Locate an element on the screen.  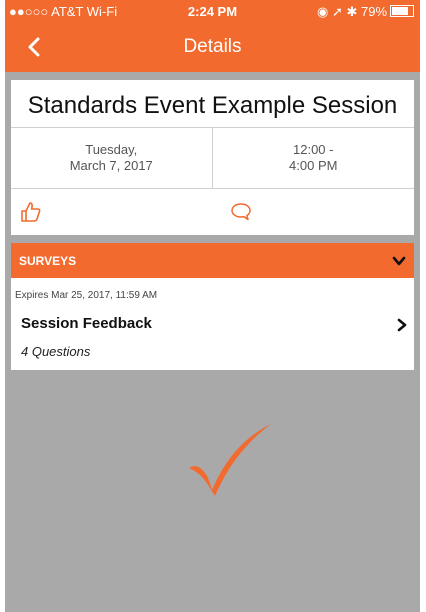
thumbs-up-icon is located at coordinates (31, 212).